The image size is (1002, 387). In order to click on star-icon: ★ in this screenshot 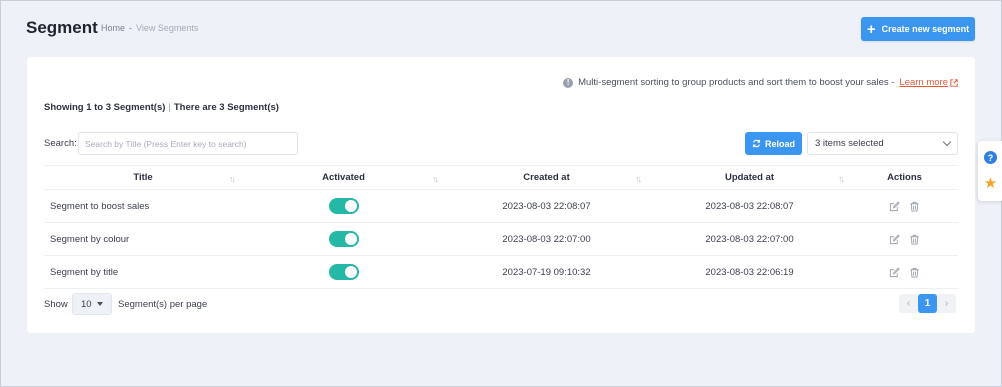, I will do `click(990, 183)`.